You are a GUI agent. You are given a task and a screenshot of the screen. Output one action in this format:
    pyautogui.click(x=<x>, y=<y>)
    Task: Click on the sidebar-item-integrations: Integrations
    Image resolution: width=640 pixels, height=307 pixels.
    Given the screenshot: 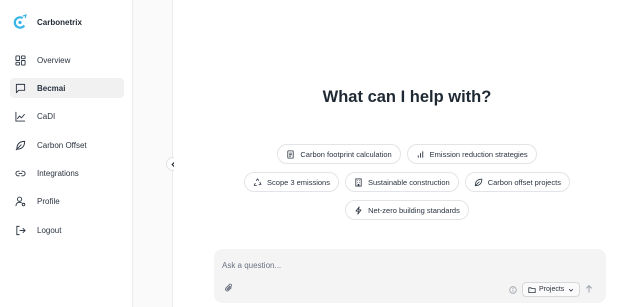 What is the action you would take?
    pyautogui.click(x=67, y=174)
    